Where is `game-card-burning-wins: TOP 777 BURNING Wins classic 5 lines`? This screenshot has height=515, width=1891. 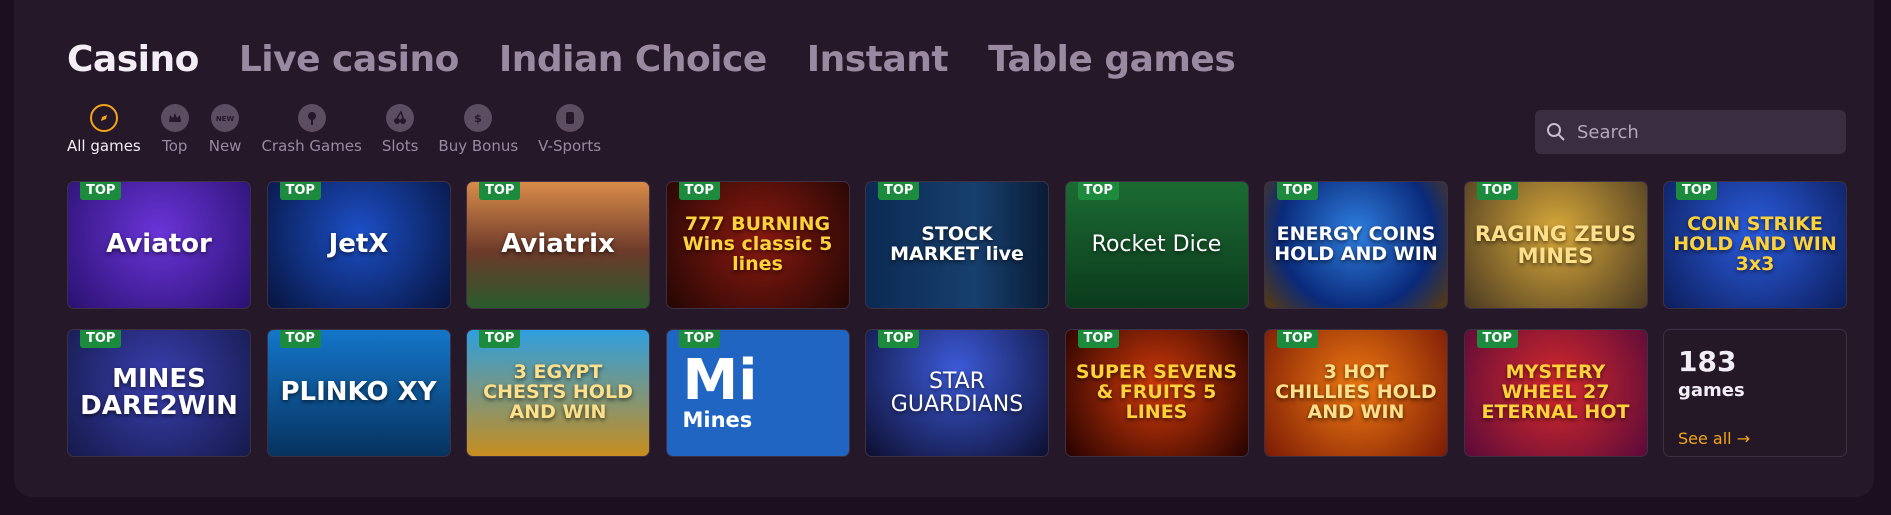
game-card-burning-wins: TOP 777 BURNING Wins classic 5 lines is located at coordinates (757, 245).